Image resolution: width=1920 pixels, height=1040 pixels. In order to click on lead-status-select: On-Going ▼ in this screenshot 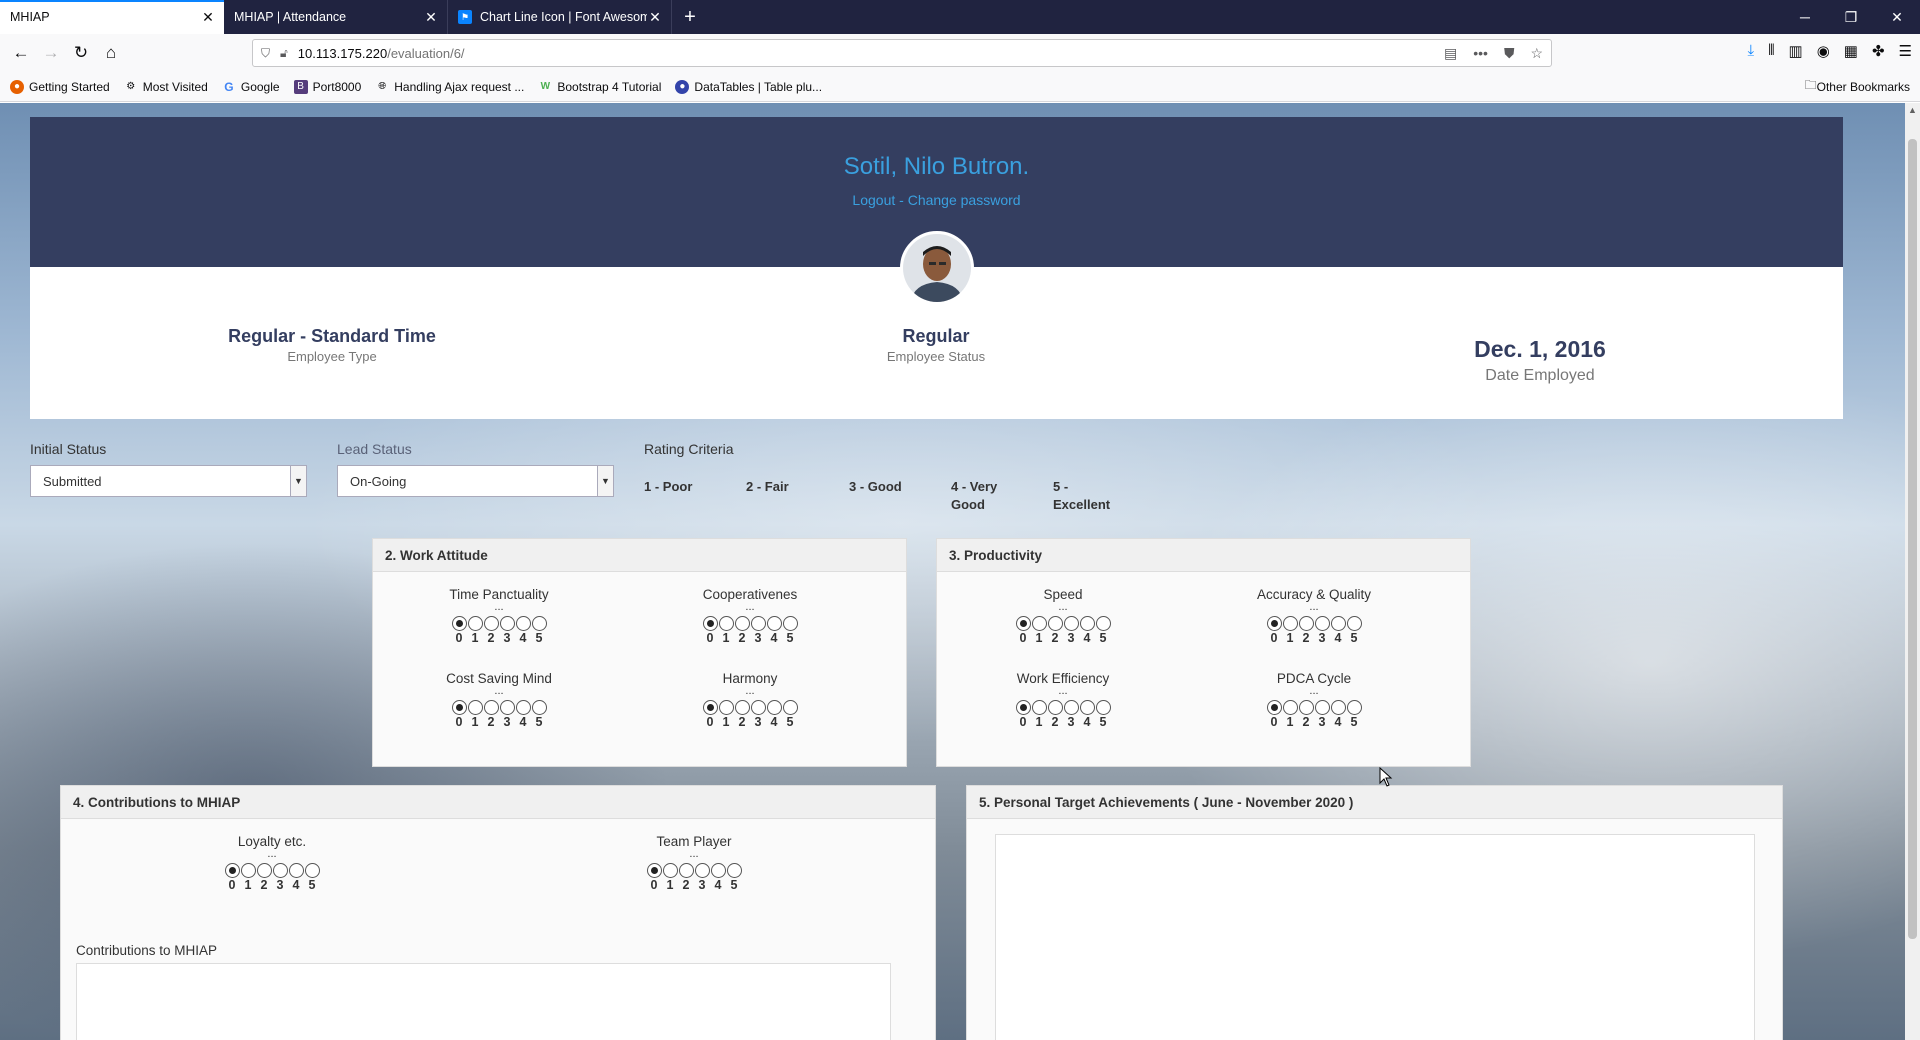, I will do `click(475, 481)`.